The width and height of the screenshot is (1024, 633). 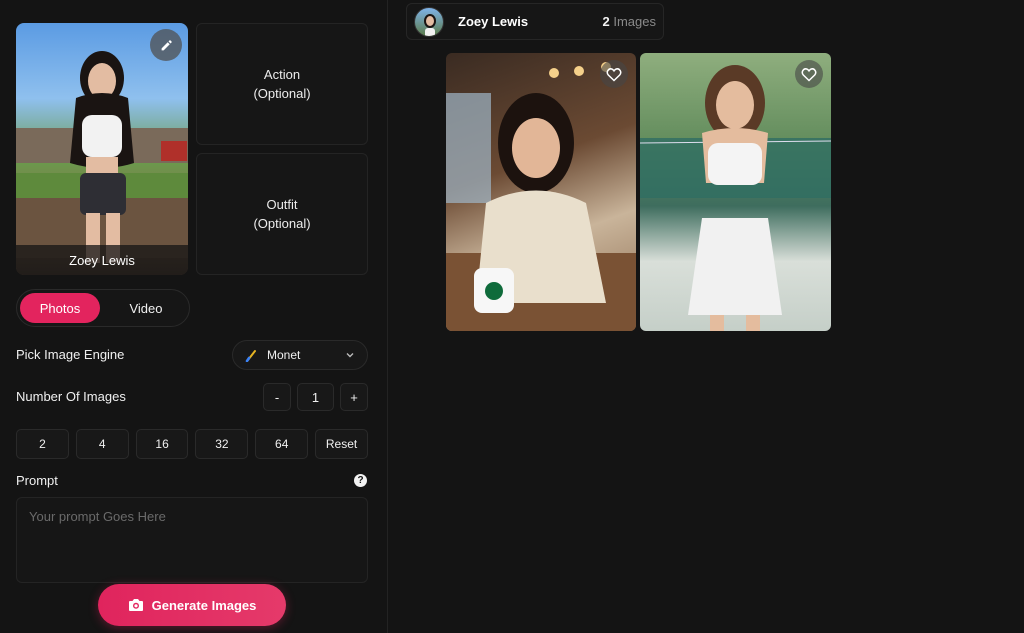 I want to click on outfit-slot: Outfit (Optional), so click(x=282, y=214).